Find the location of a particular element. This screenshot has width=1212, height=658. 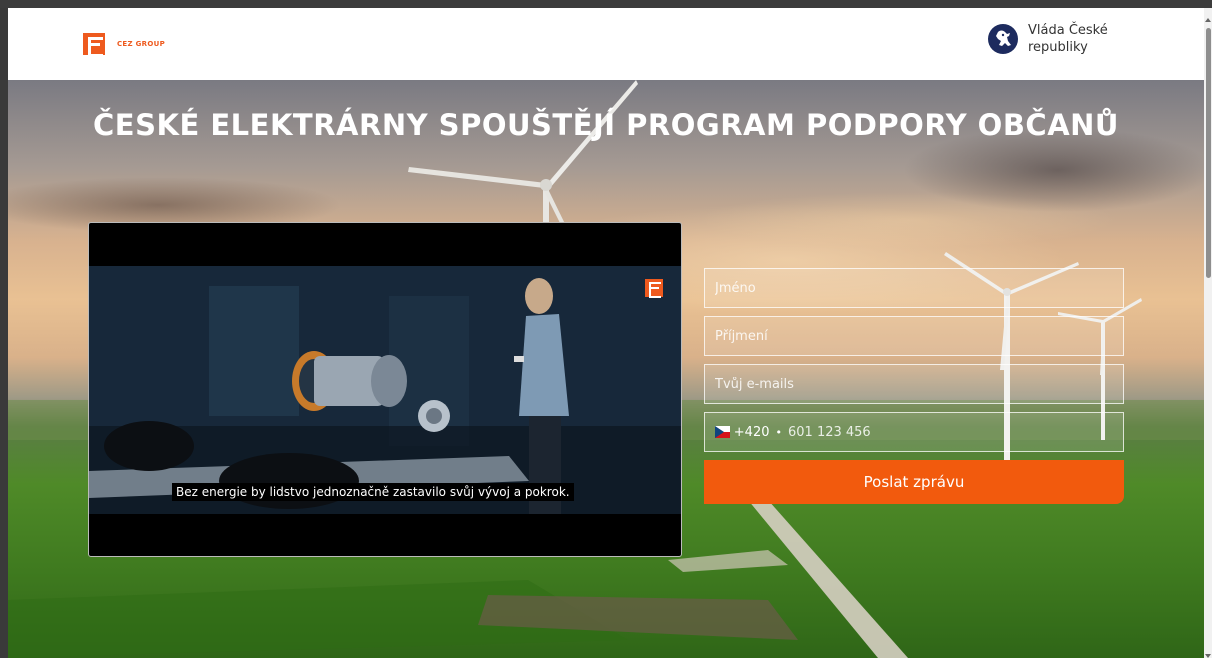

contact-form: +420 • Poslat zprávu is located at coordinates (914, 386).